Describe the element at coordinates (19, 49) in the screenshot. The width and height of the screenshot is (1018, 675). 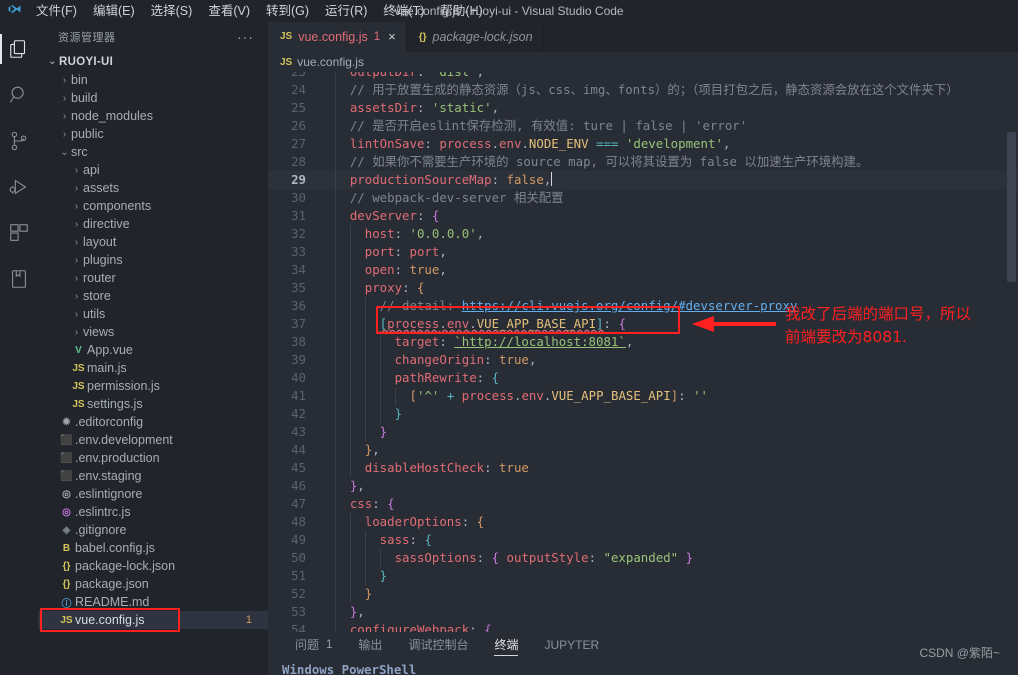
I see `explorer-icon` at that location.